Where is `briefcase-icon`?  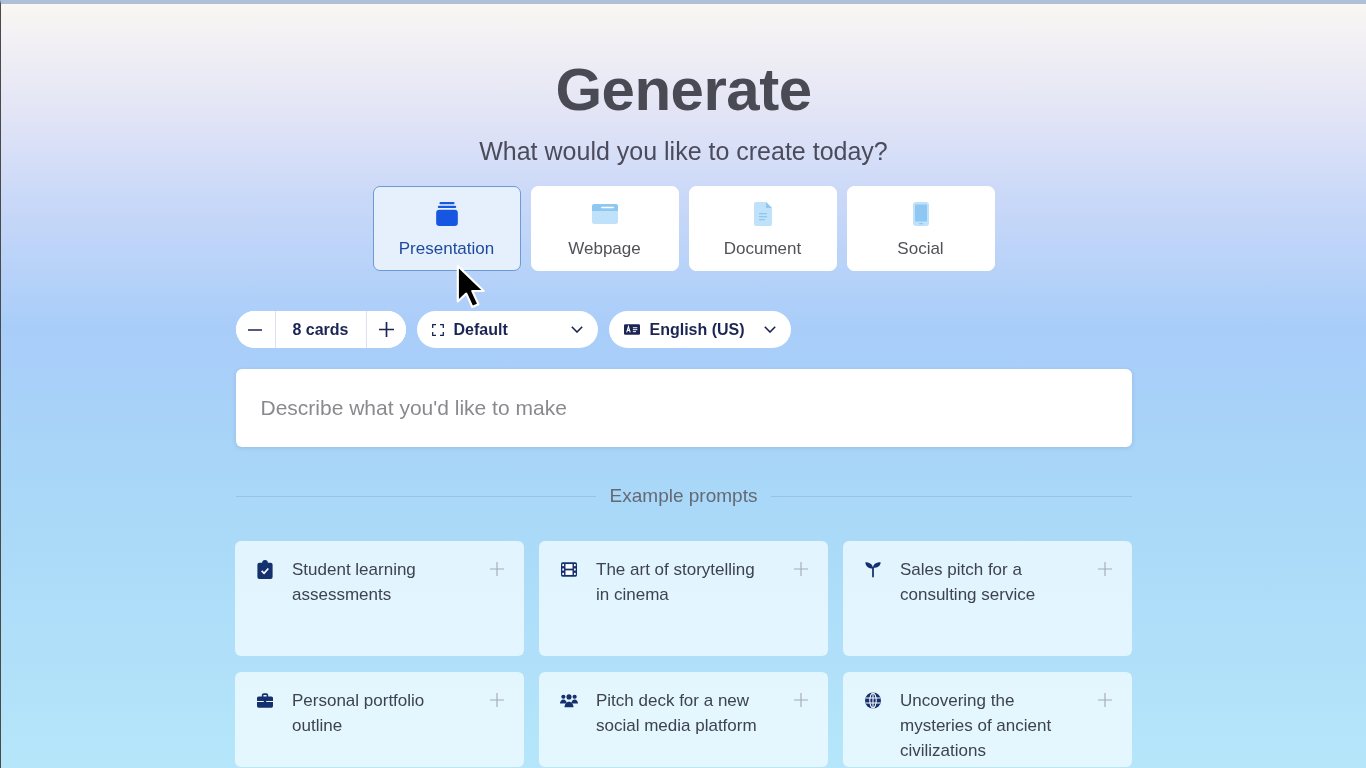
briefcase-icon is located at coordinates (265, 700).